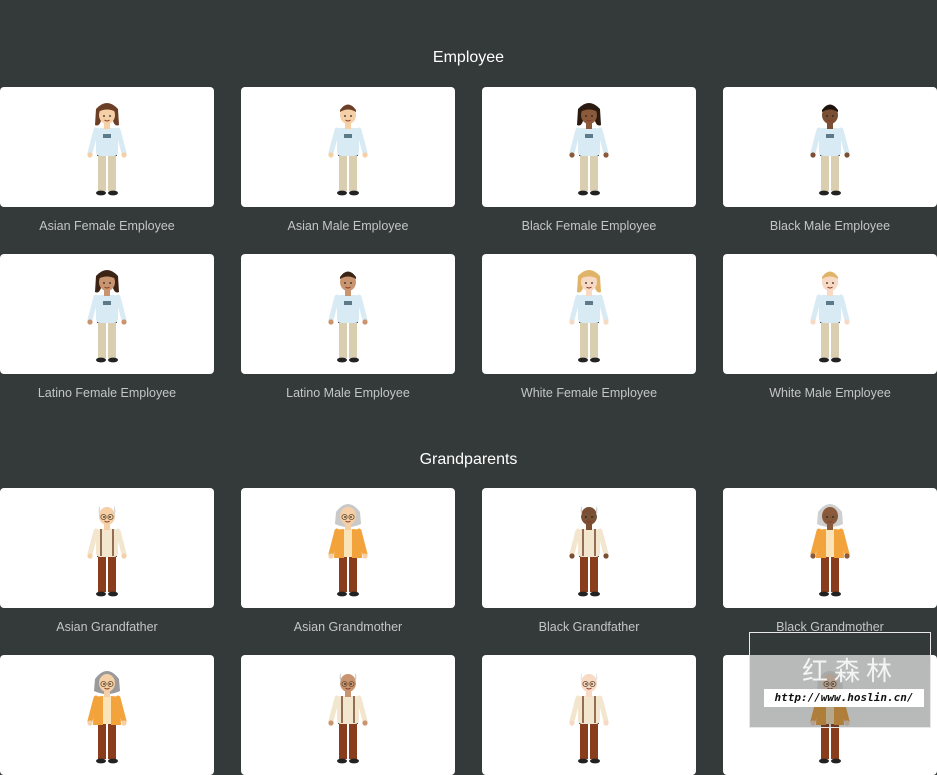  I want to click on card-latino-male-employee, so click(348, 314).